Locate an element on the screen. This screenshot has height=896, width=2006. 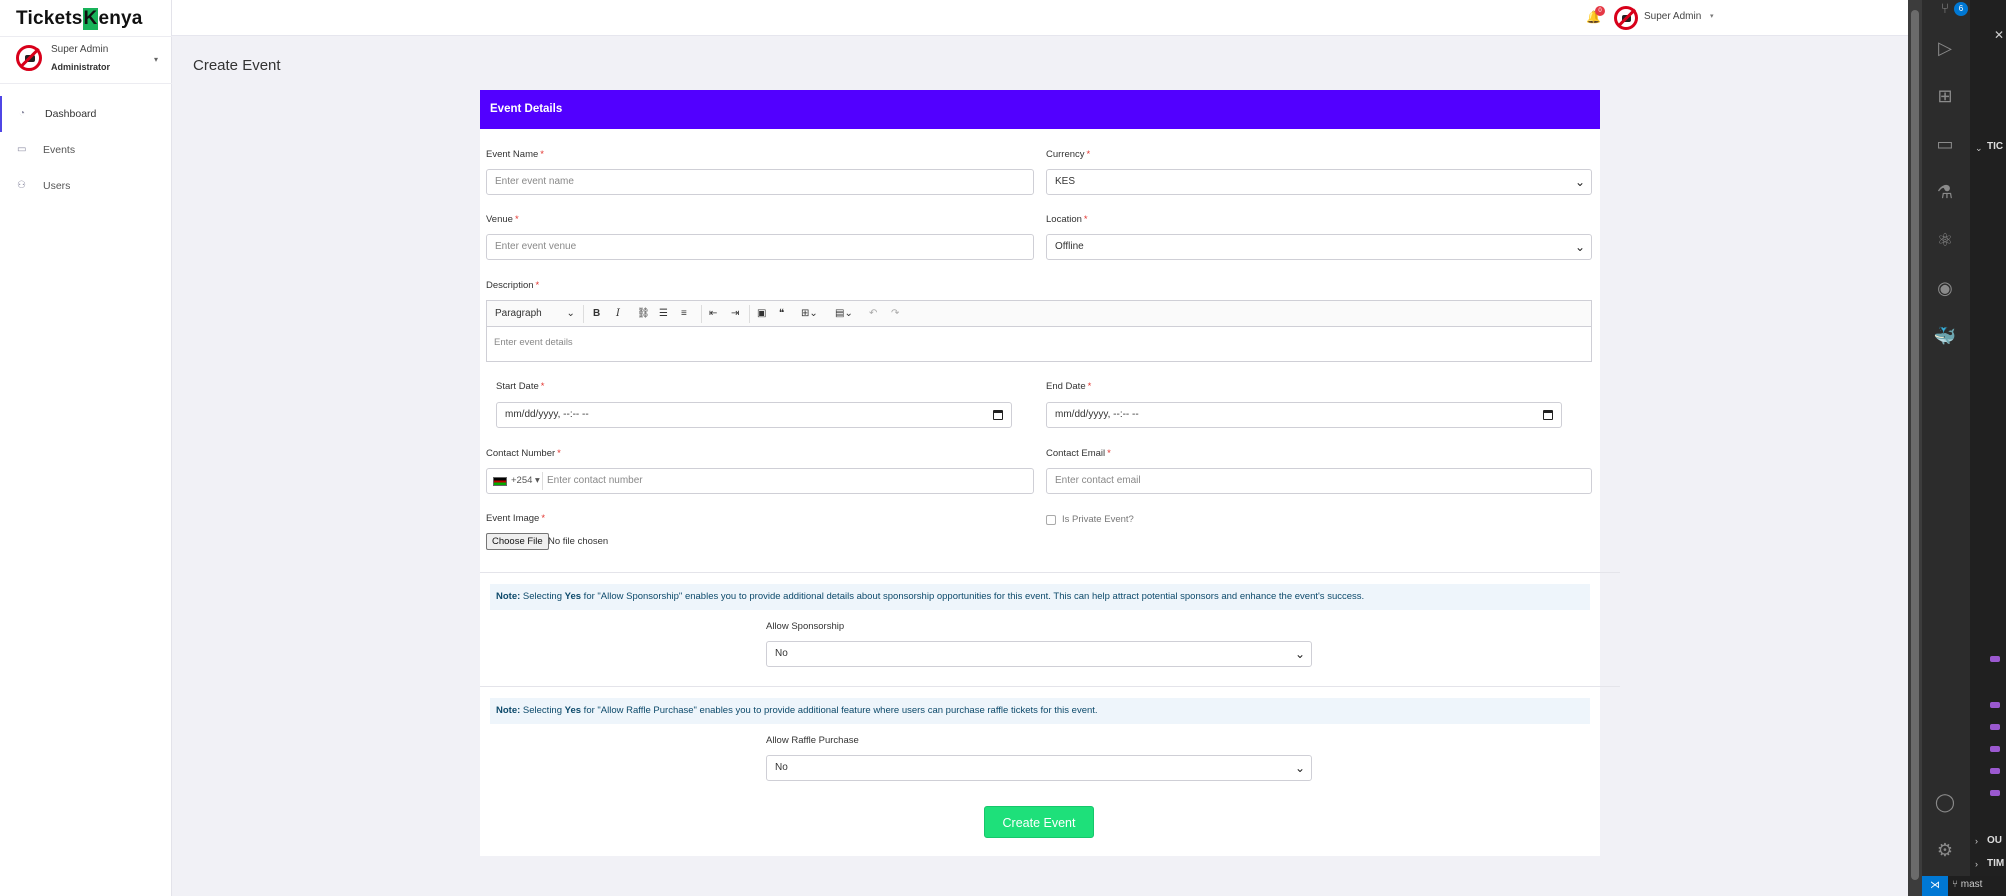
paragraph-select: Paragraph ⌄ is located at coordinates (535, 314).